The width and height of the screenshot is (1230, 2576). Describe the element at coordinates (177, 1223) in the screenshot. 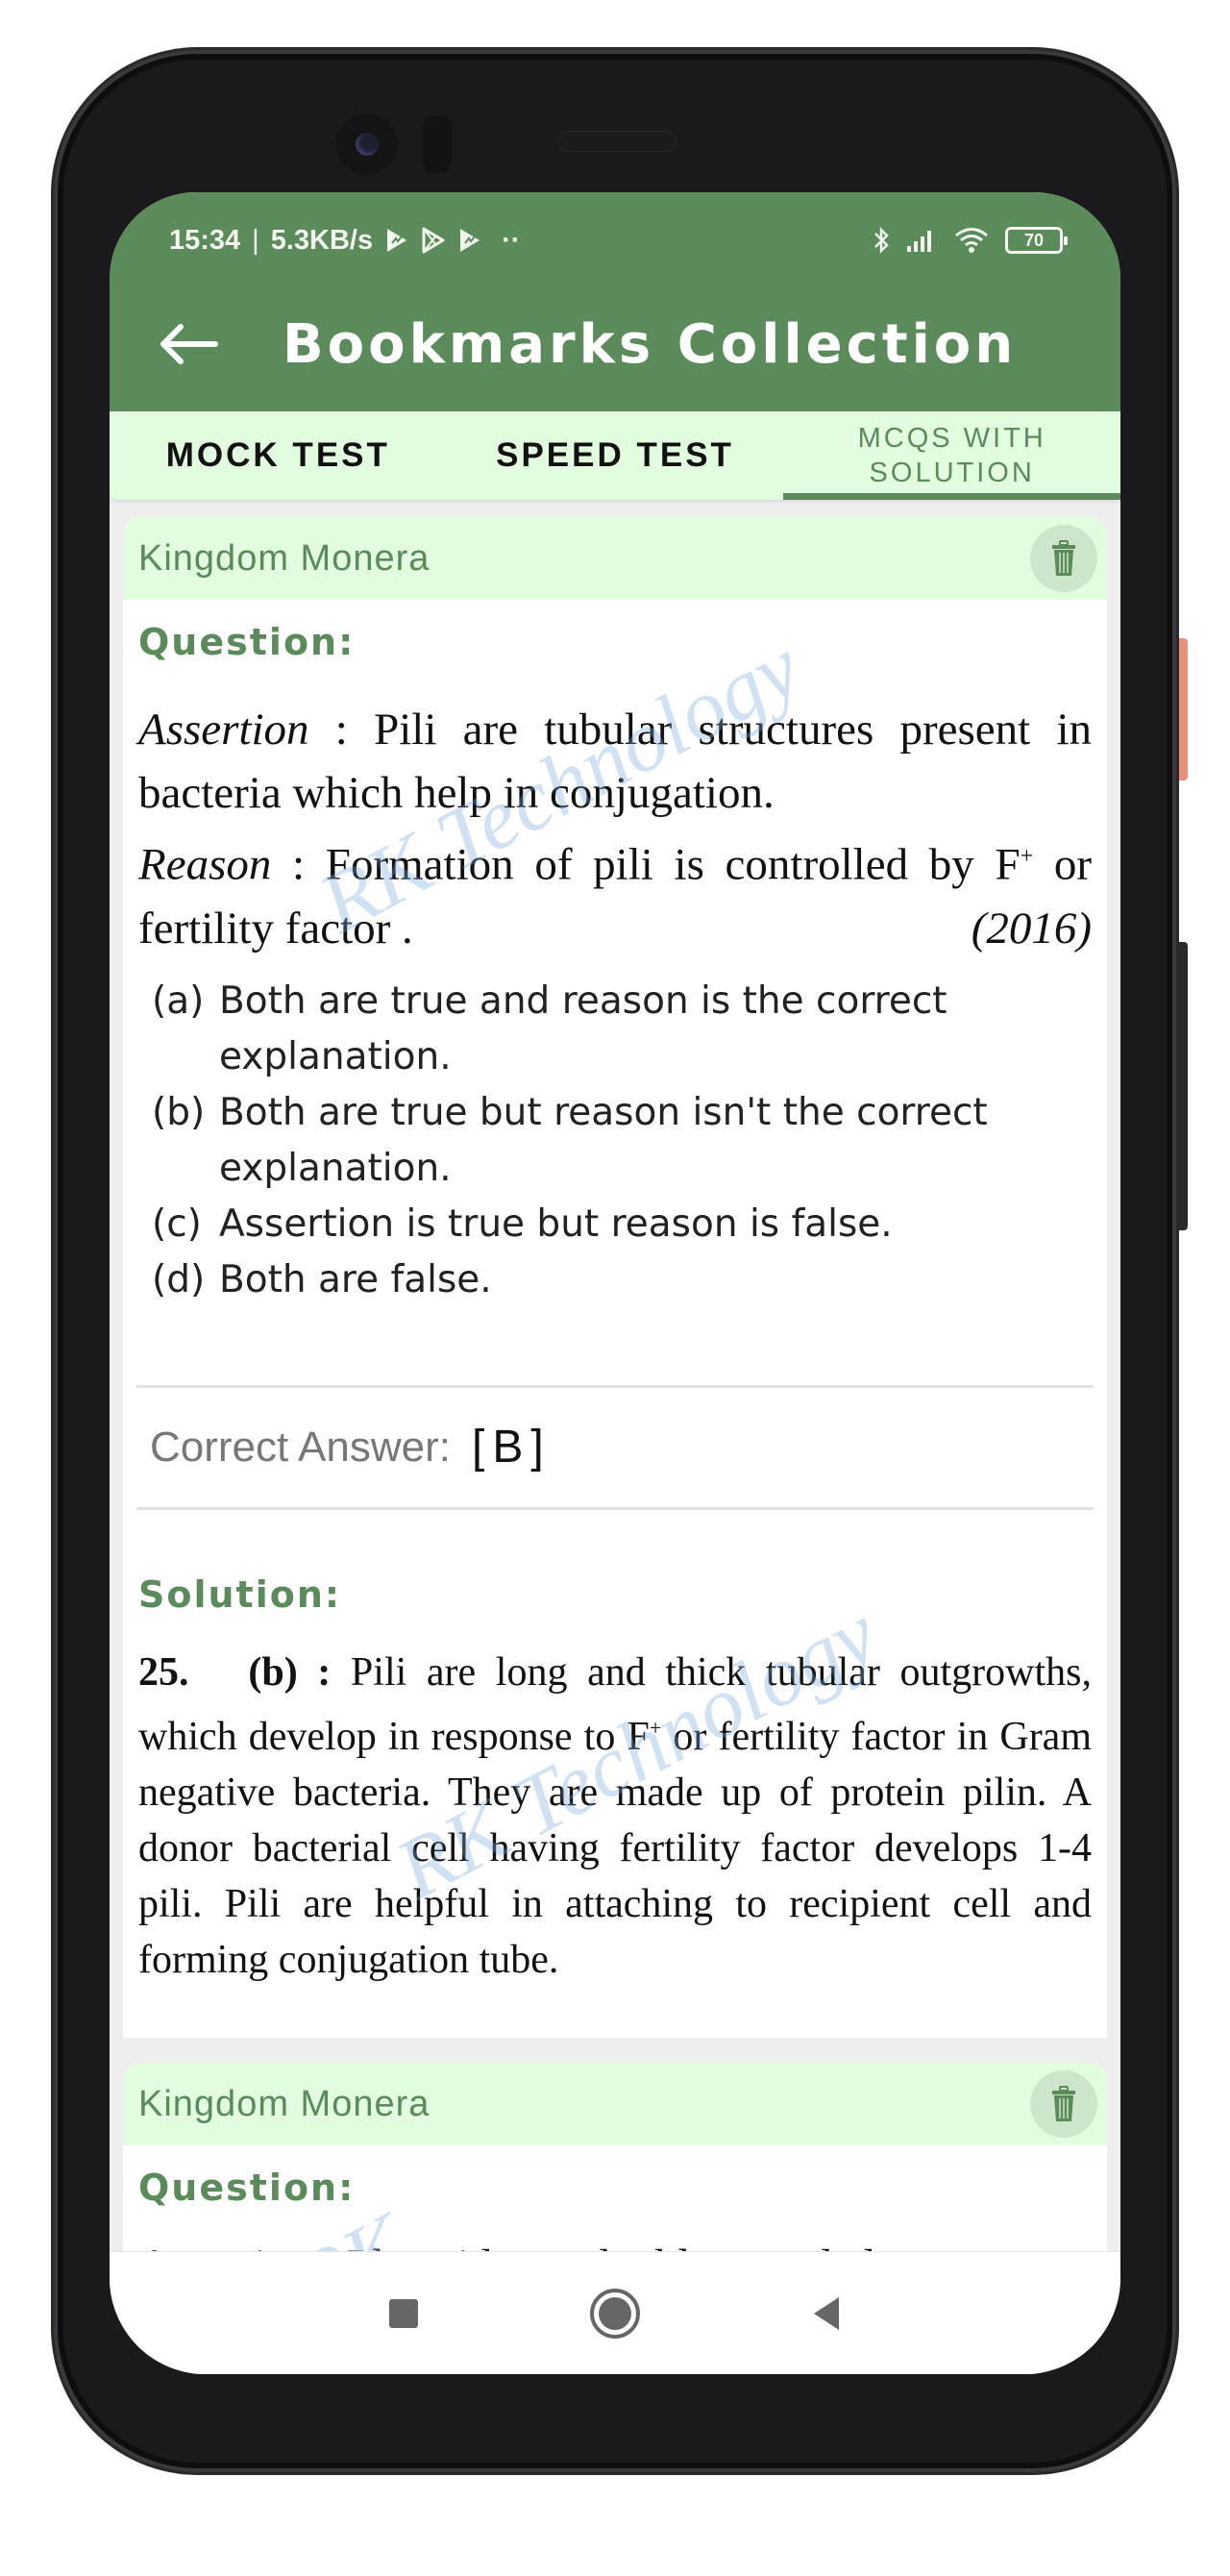

I see `option-key: (c)` at that location.